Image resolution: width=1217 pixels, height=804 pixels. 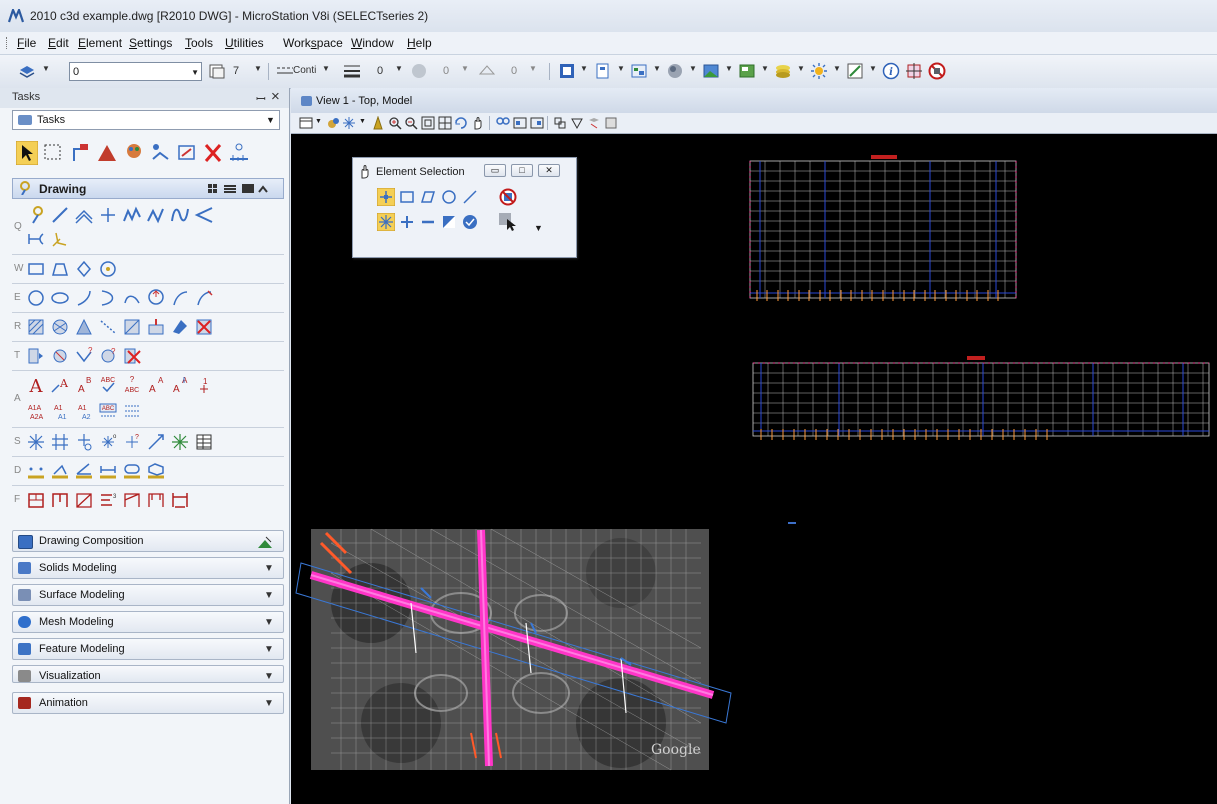 What do you see at coordinates (204, 327) in the screenshot?
I see `delete-pattern-icon` at bounding box center [204, 327].